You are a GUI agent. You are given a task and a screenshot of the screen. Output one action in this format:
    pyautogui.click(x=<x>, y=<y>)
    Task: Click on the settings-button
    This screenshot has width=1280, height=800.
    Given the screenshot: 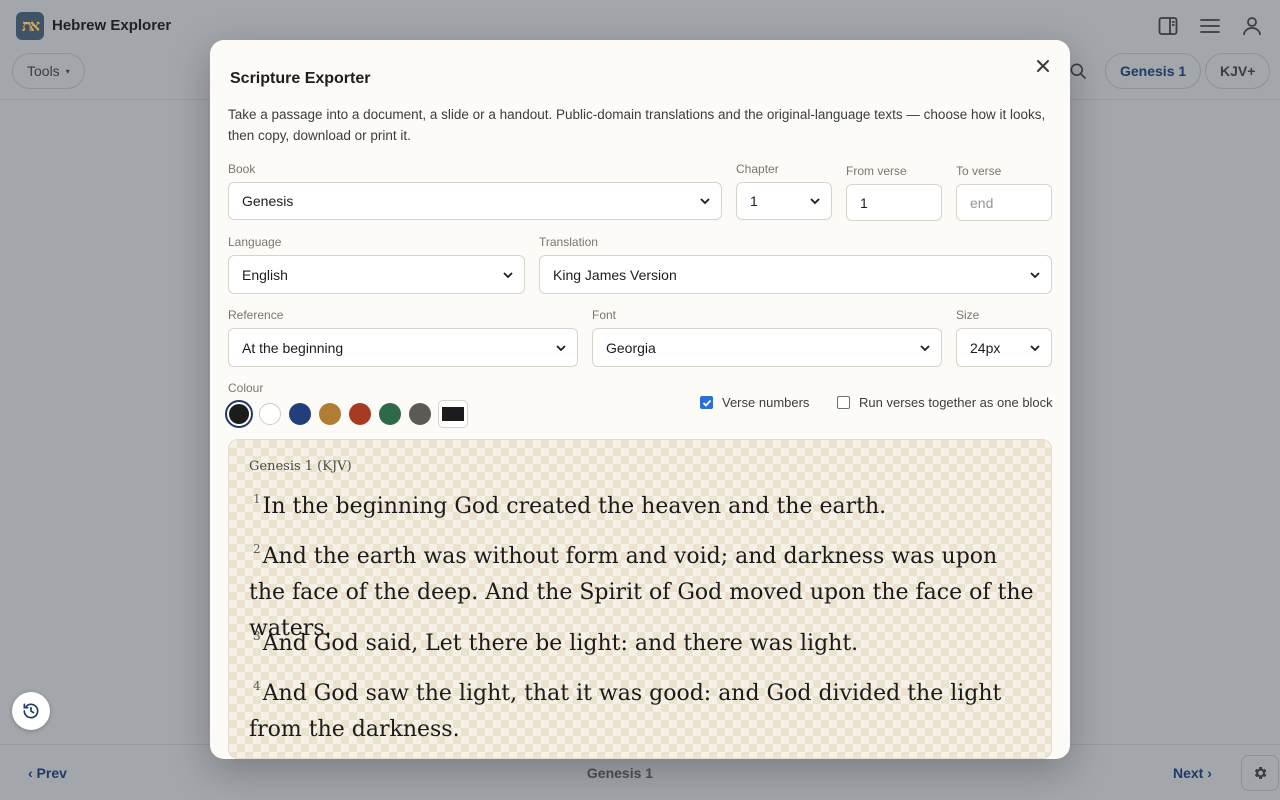 What is the action you would take?
    pyautogui.click(x=1260, y=773)
    